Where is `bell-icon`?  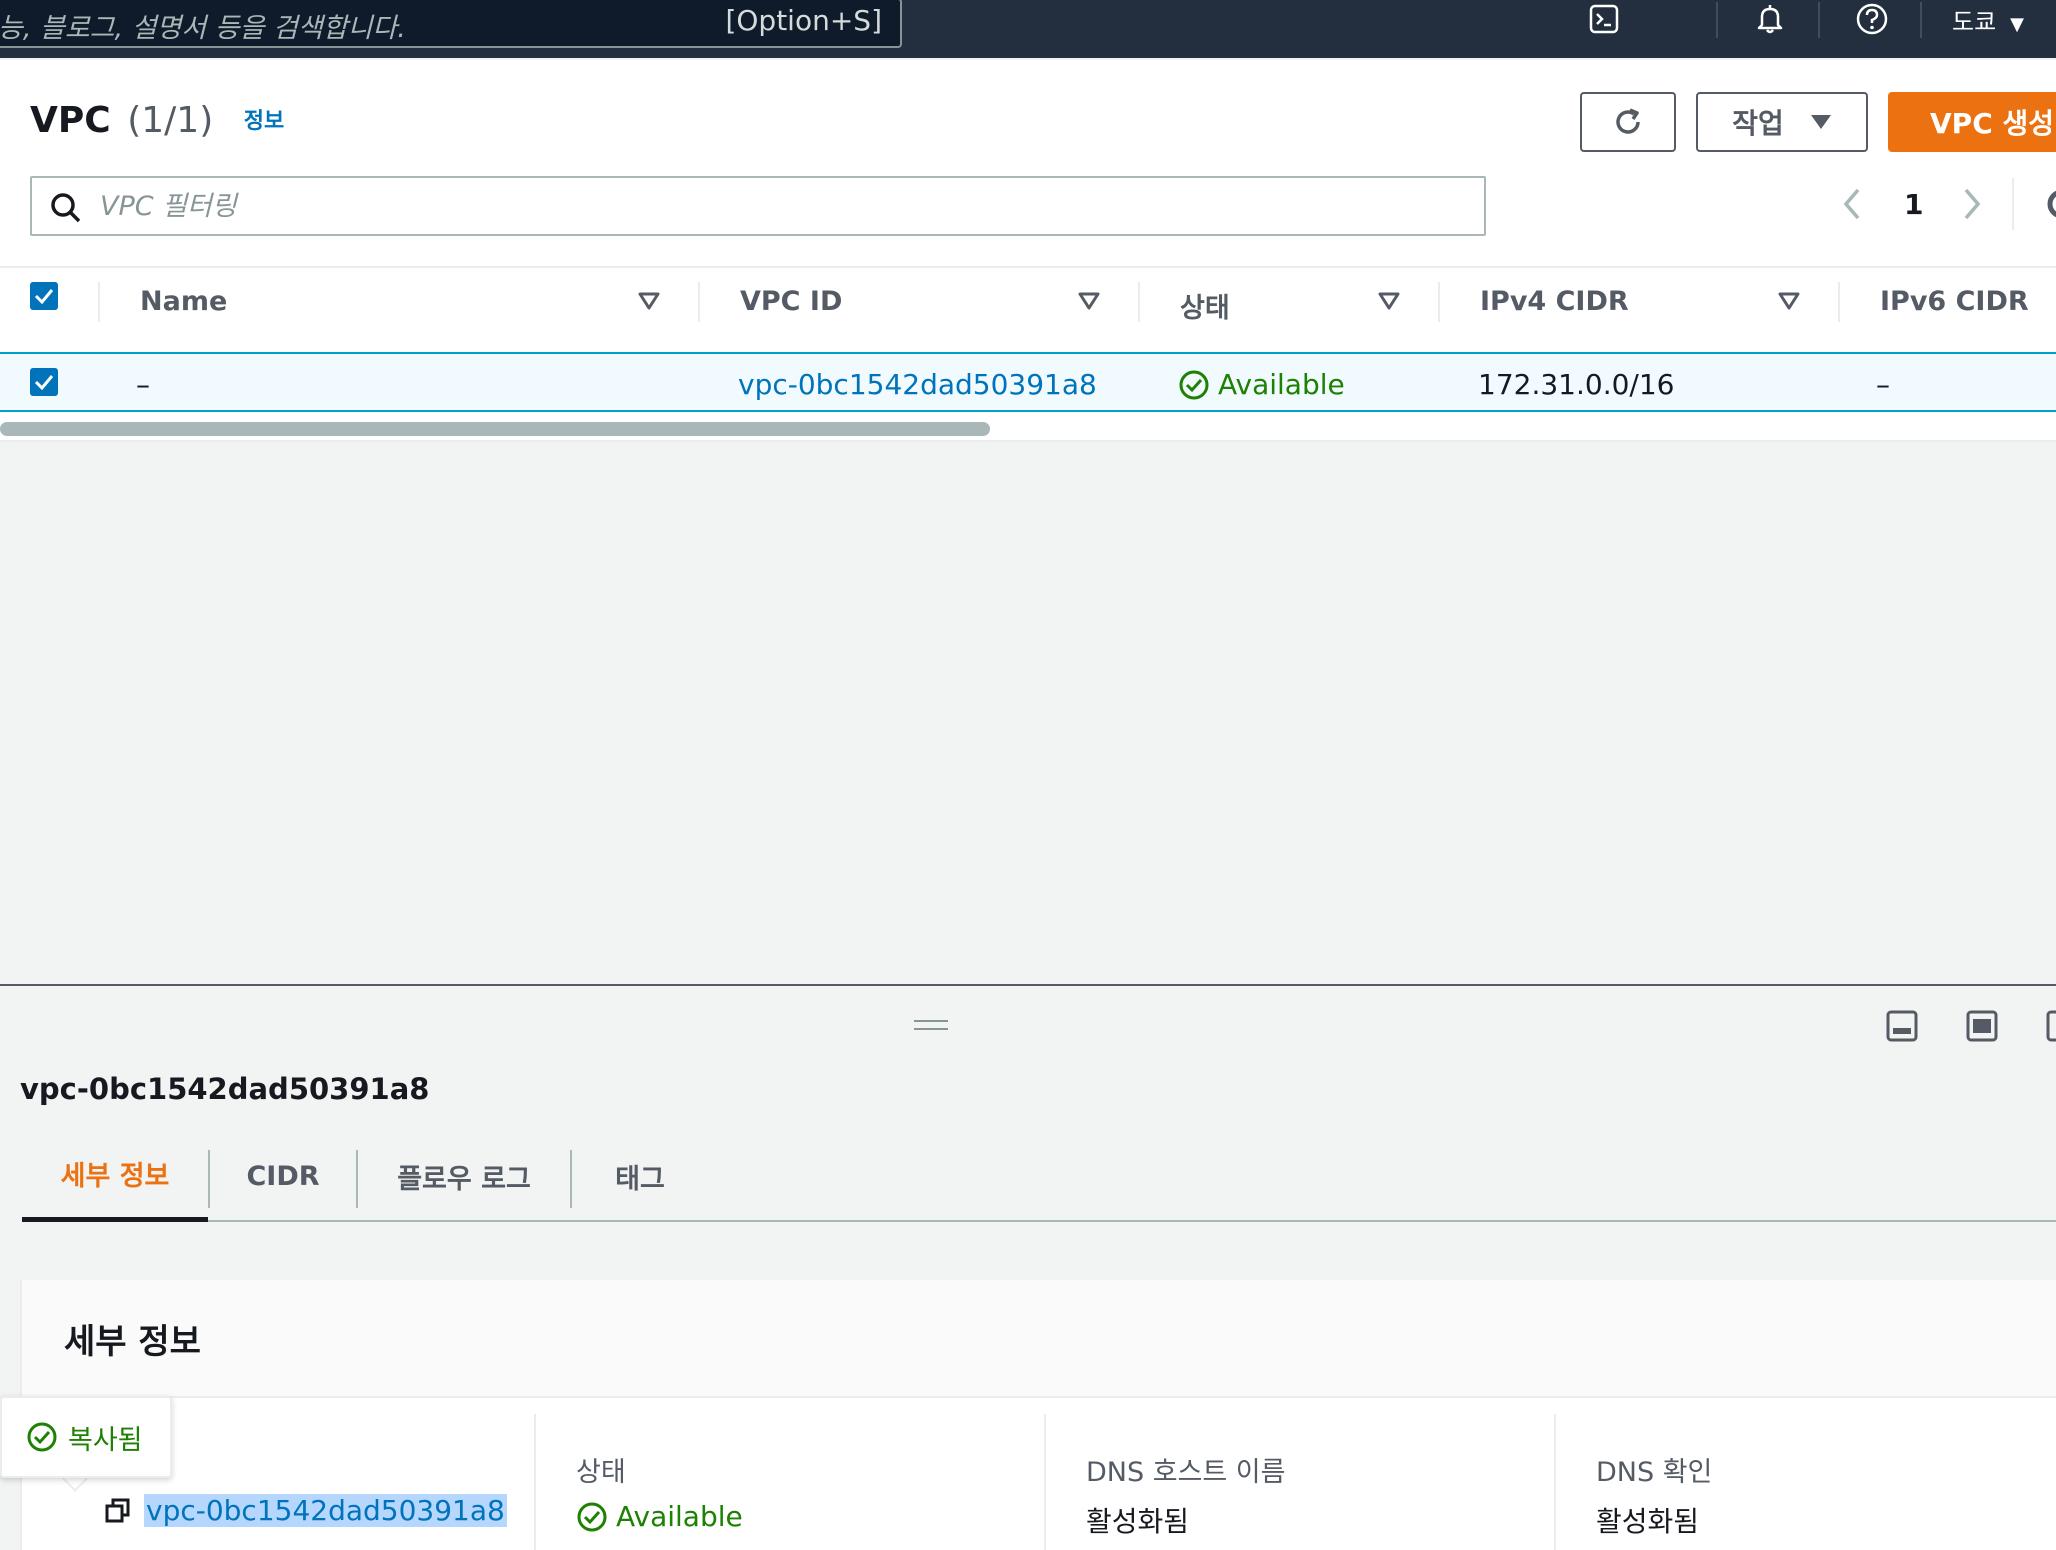
bell-icon is located at coordinates (1770, 19).